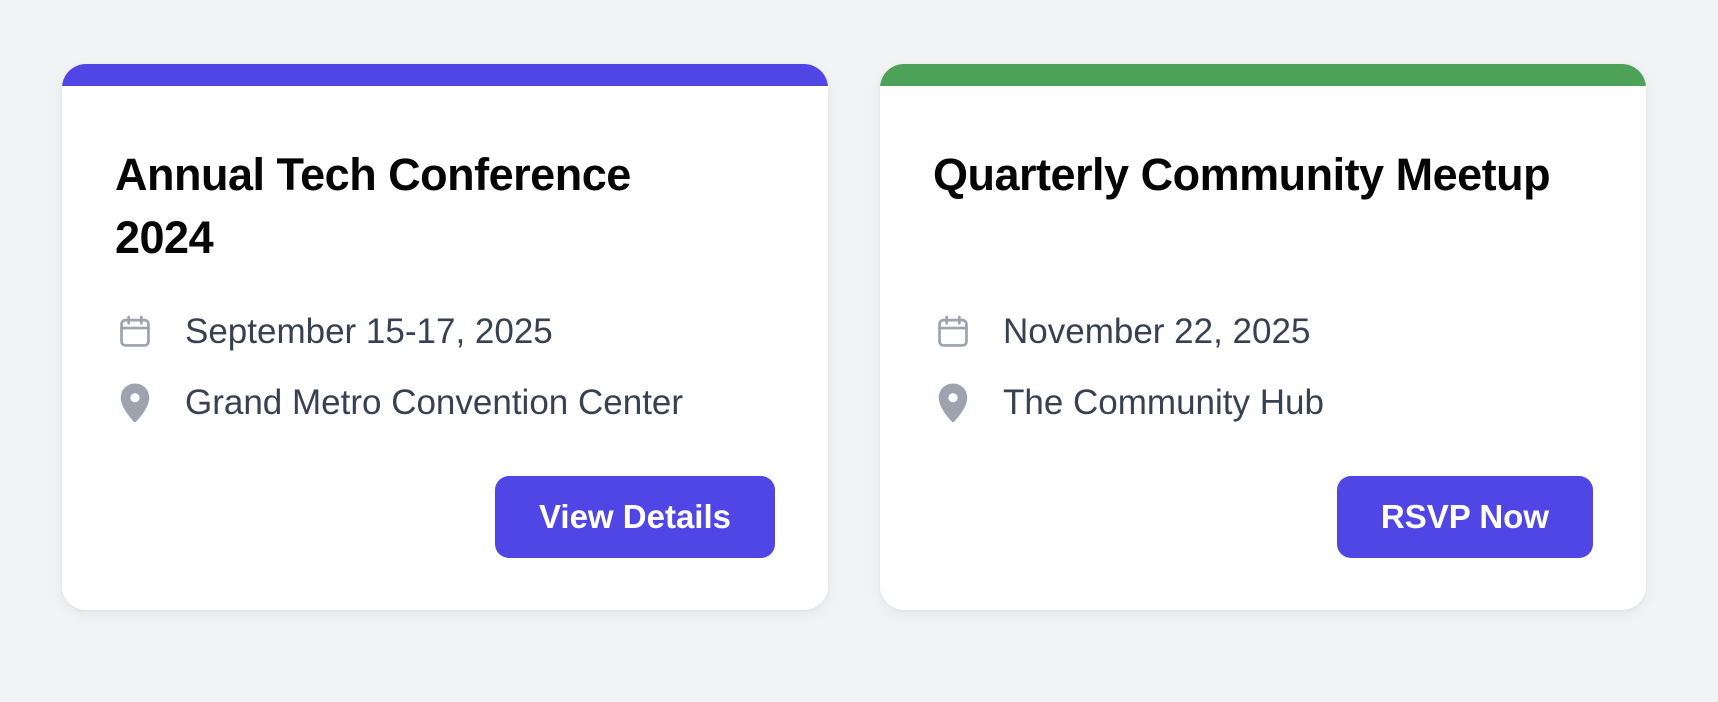 Image resolution: width=1718 pixels, height=702 pixels. I want to click on event-date-row: September 15-17, 2025, so click(334, 332).